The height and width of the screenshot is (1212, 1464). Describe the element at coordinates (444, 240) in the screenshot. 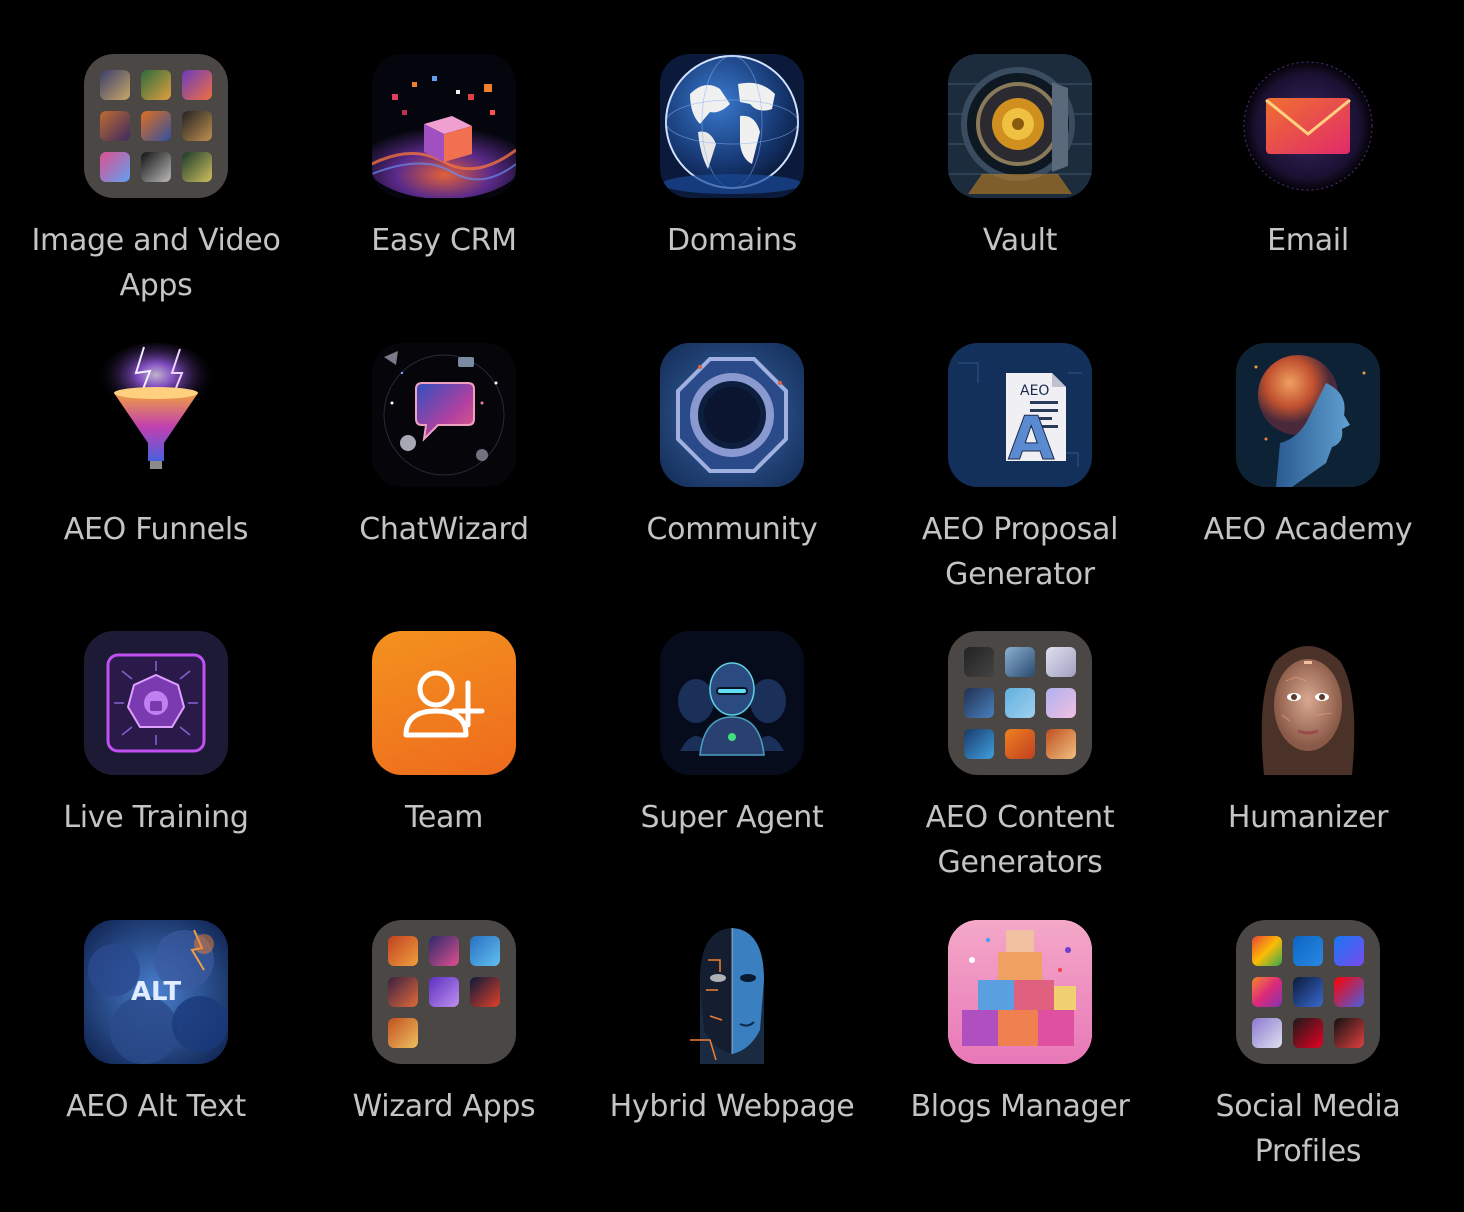

I see `app-label: Easy CRM` at that location.